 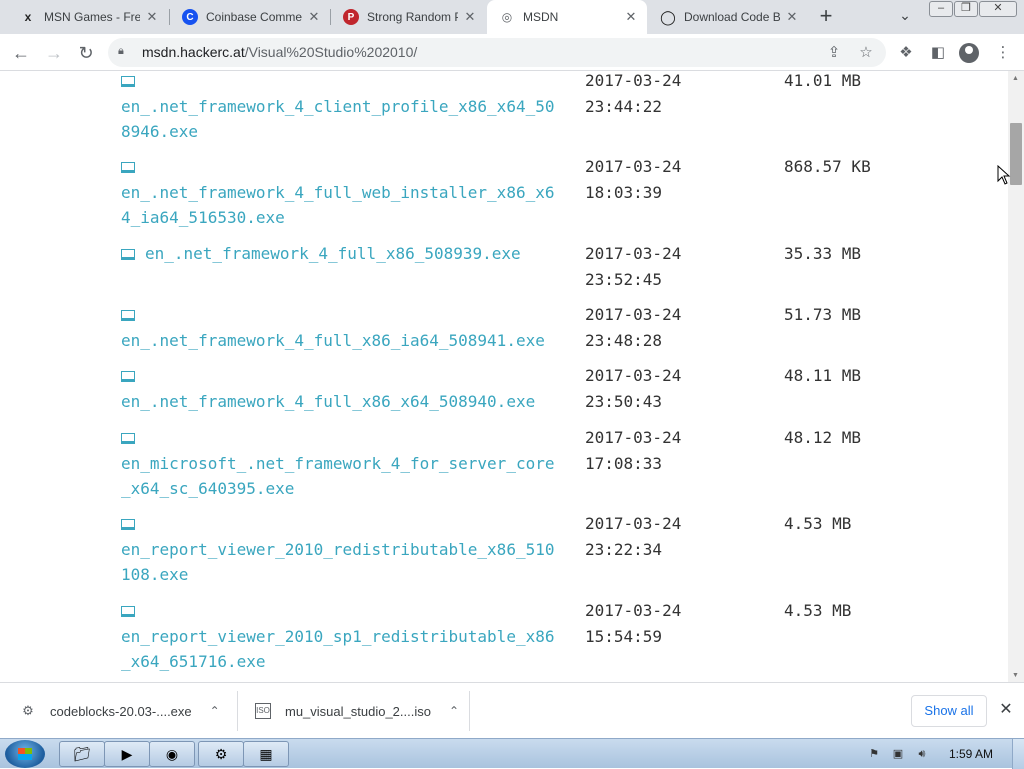 I want to click on url-text: msdn.hackerc.at/Visual%20Studio%202010/, so click(x=279, y=52).